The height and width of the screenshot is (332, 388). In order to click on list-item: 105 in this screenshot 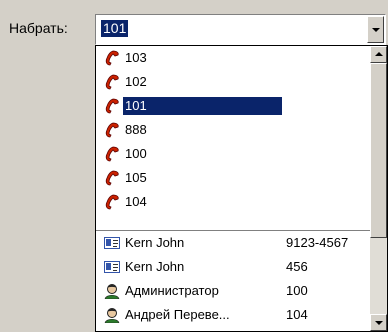, I will do `click(233, 178)`.